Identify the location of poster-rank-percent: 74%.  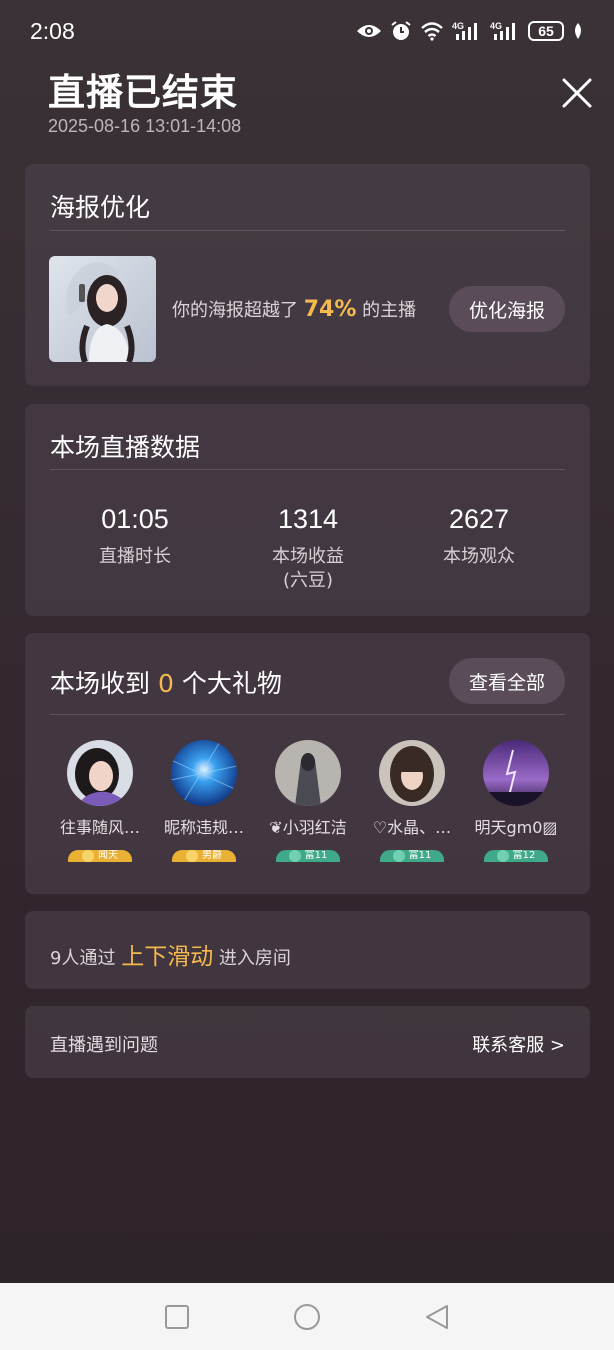
(330, 309).